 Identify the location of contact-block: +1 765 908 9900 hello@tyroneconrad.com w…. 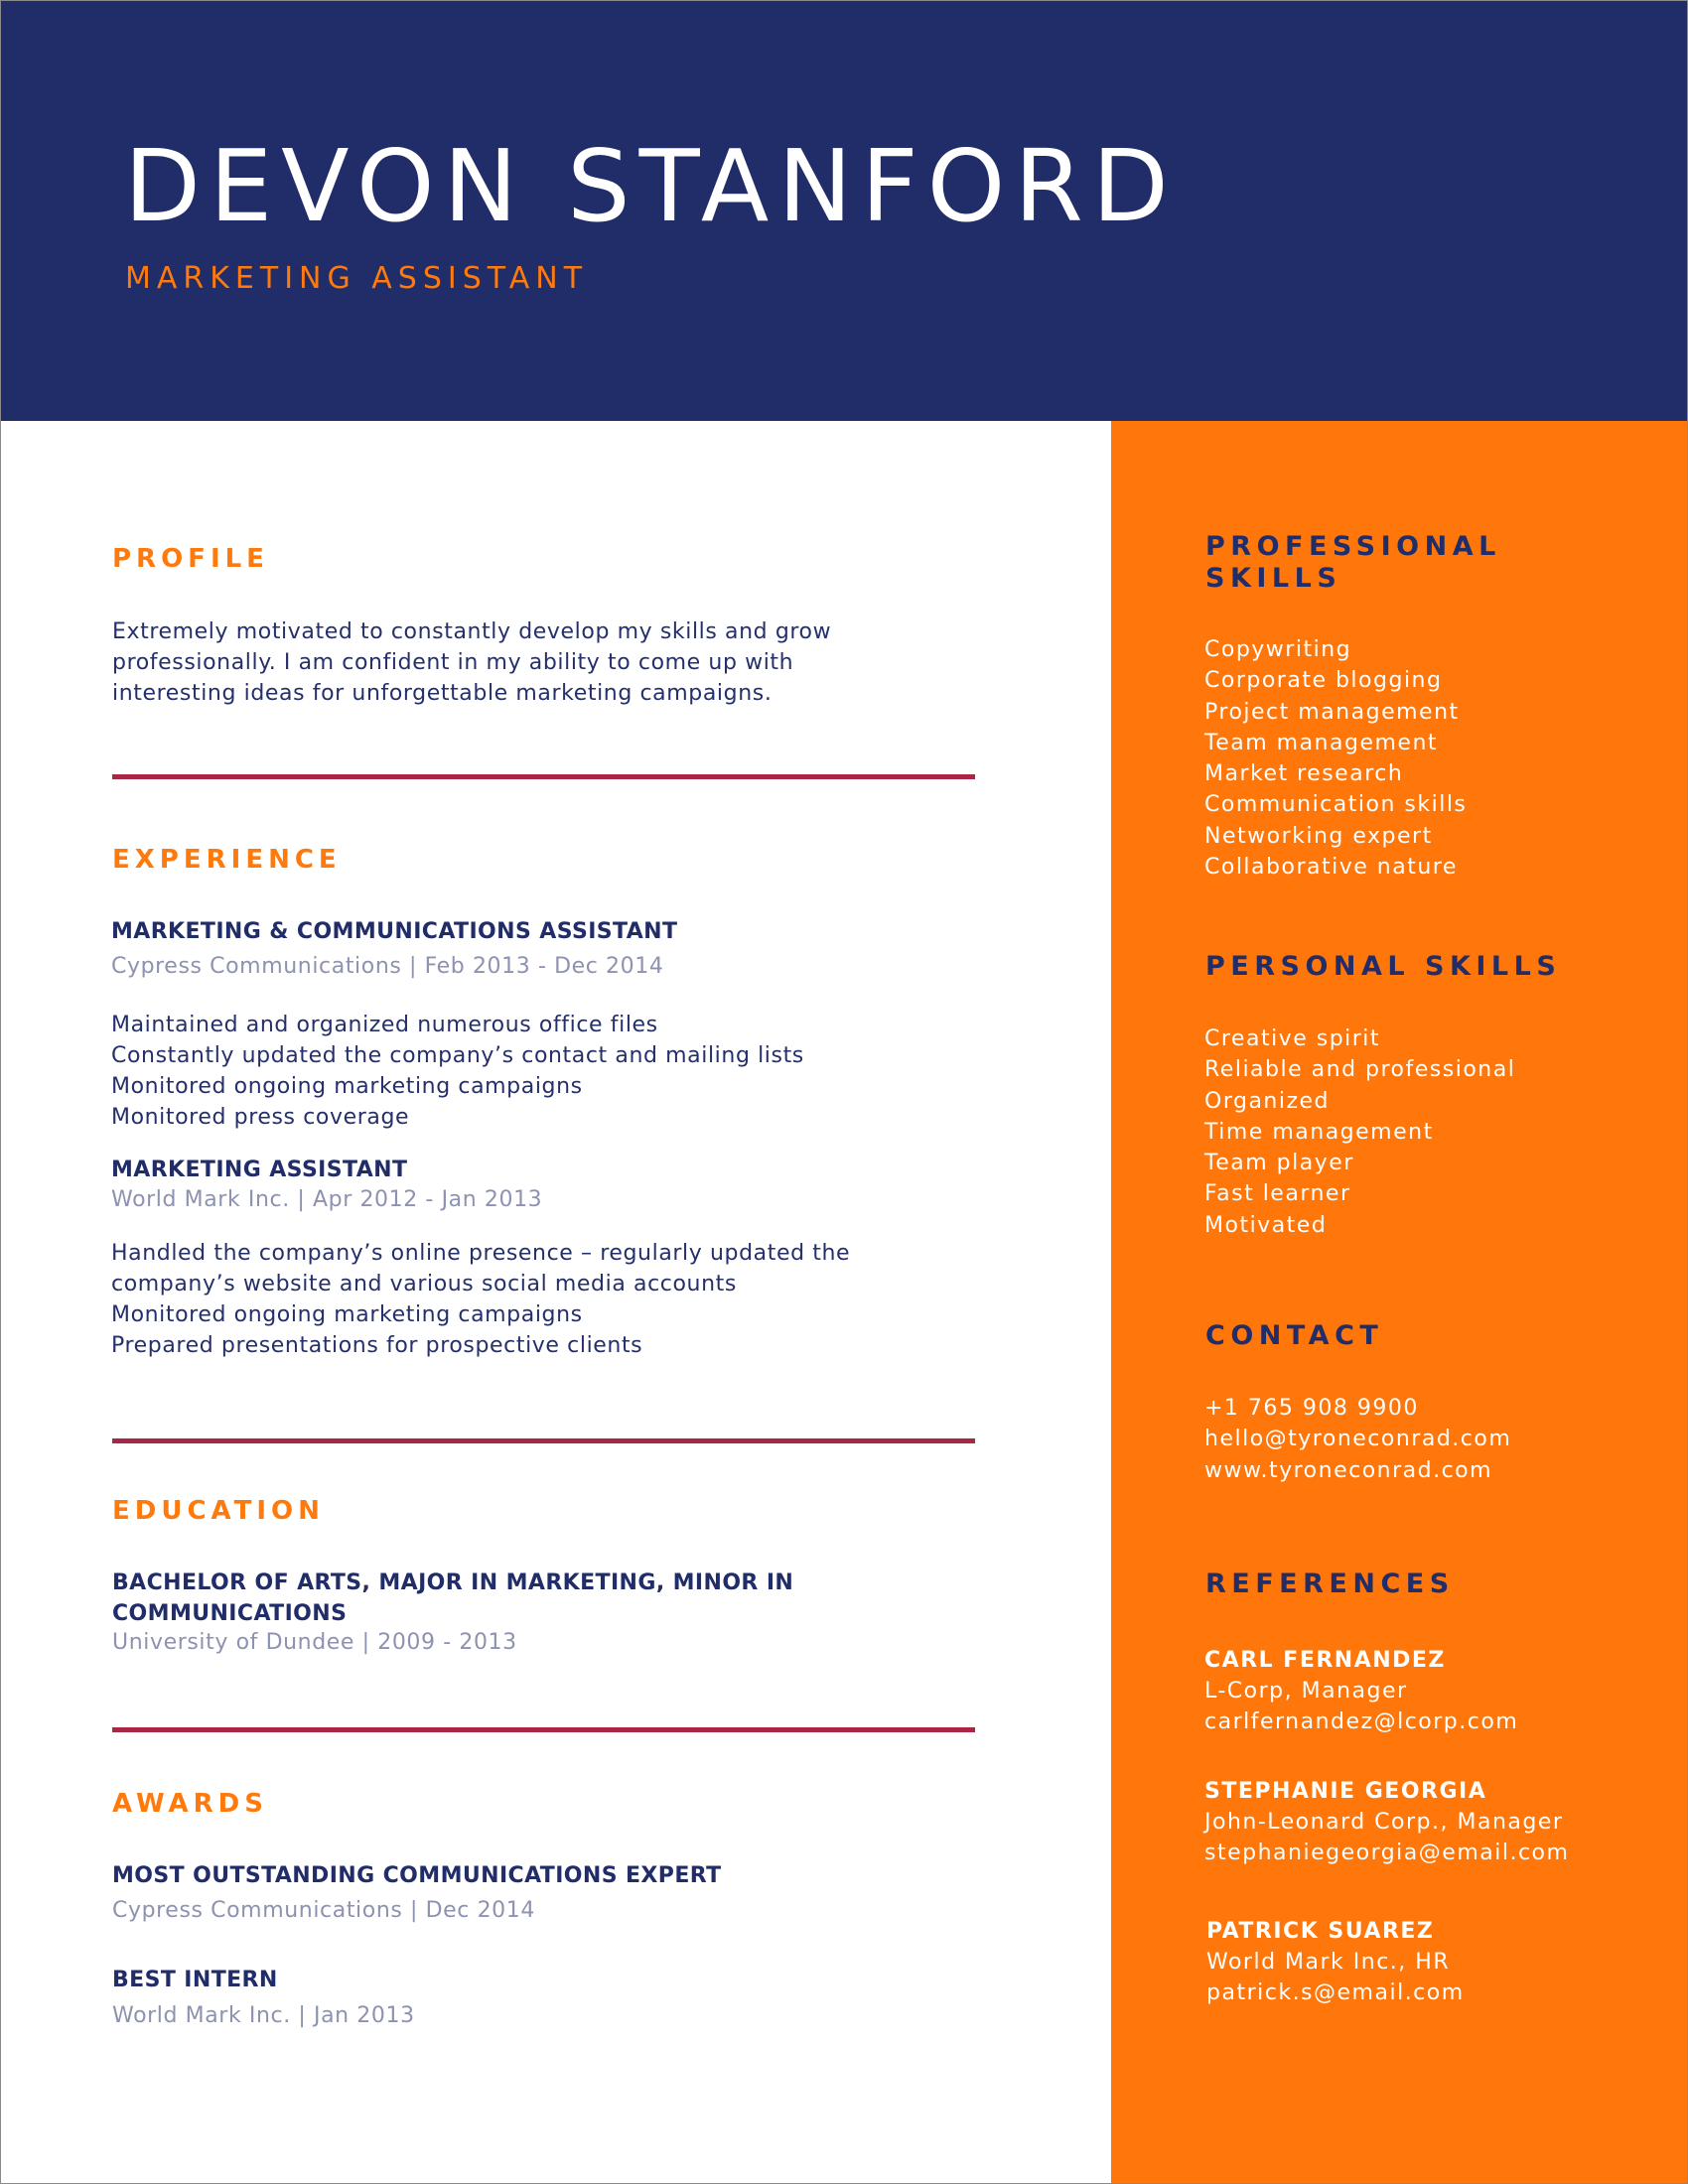
(1357, 1439).